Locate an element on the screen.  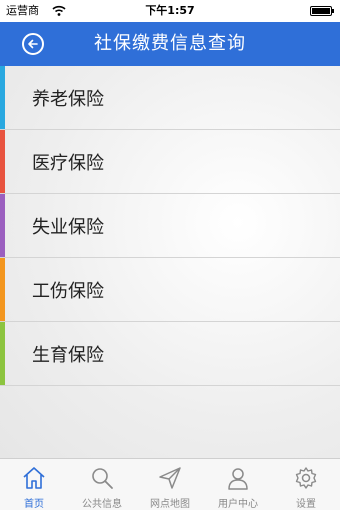
status-bar: 运营商 下午1:57 is located at coordinates (170, 11).